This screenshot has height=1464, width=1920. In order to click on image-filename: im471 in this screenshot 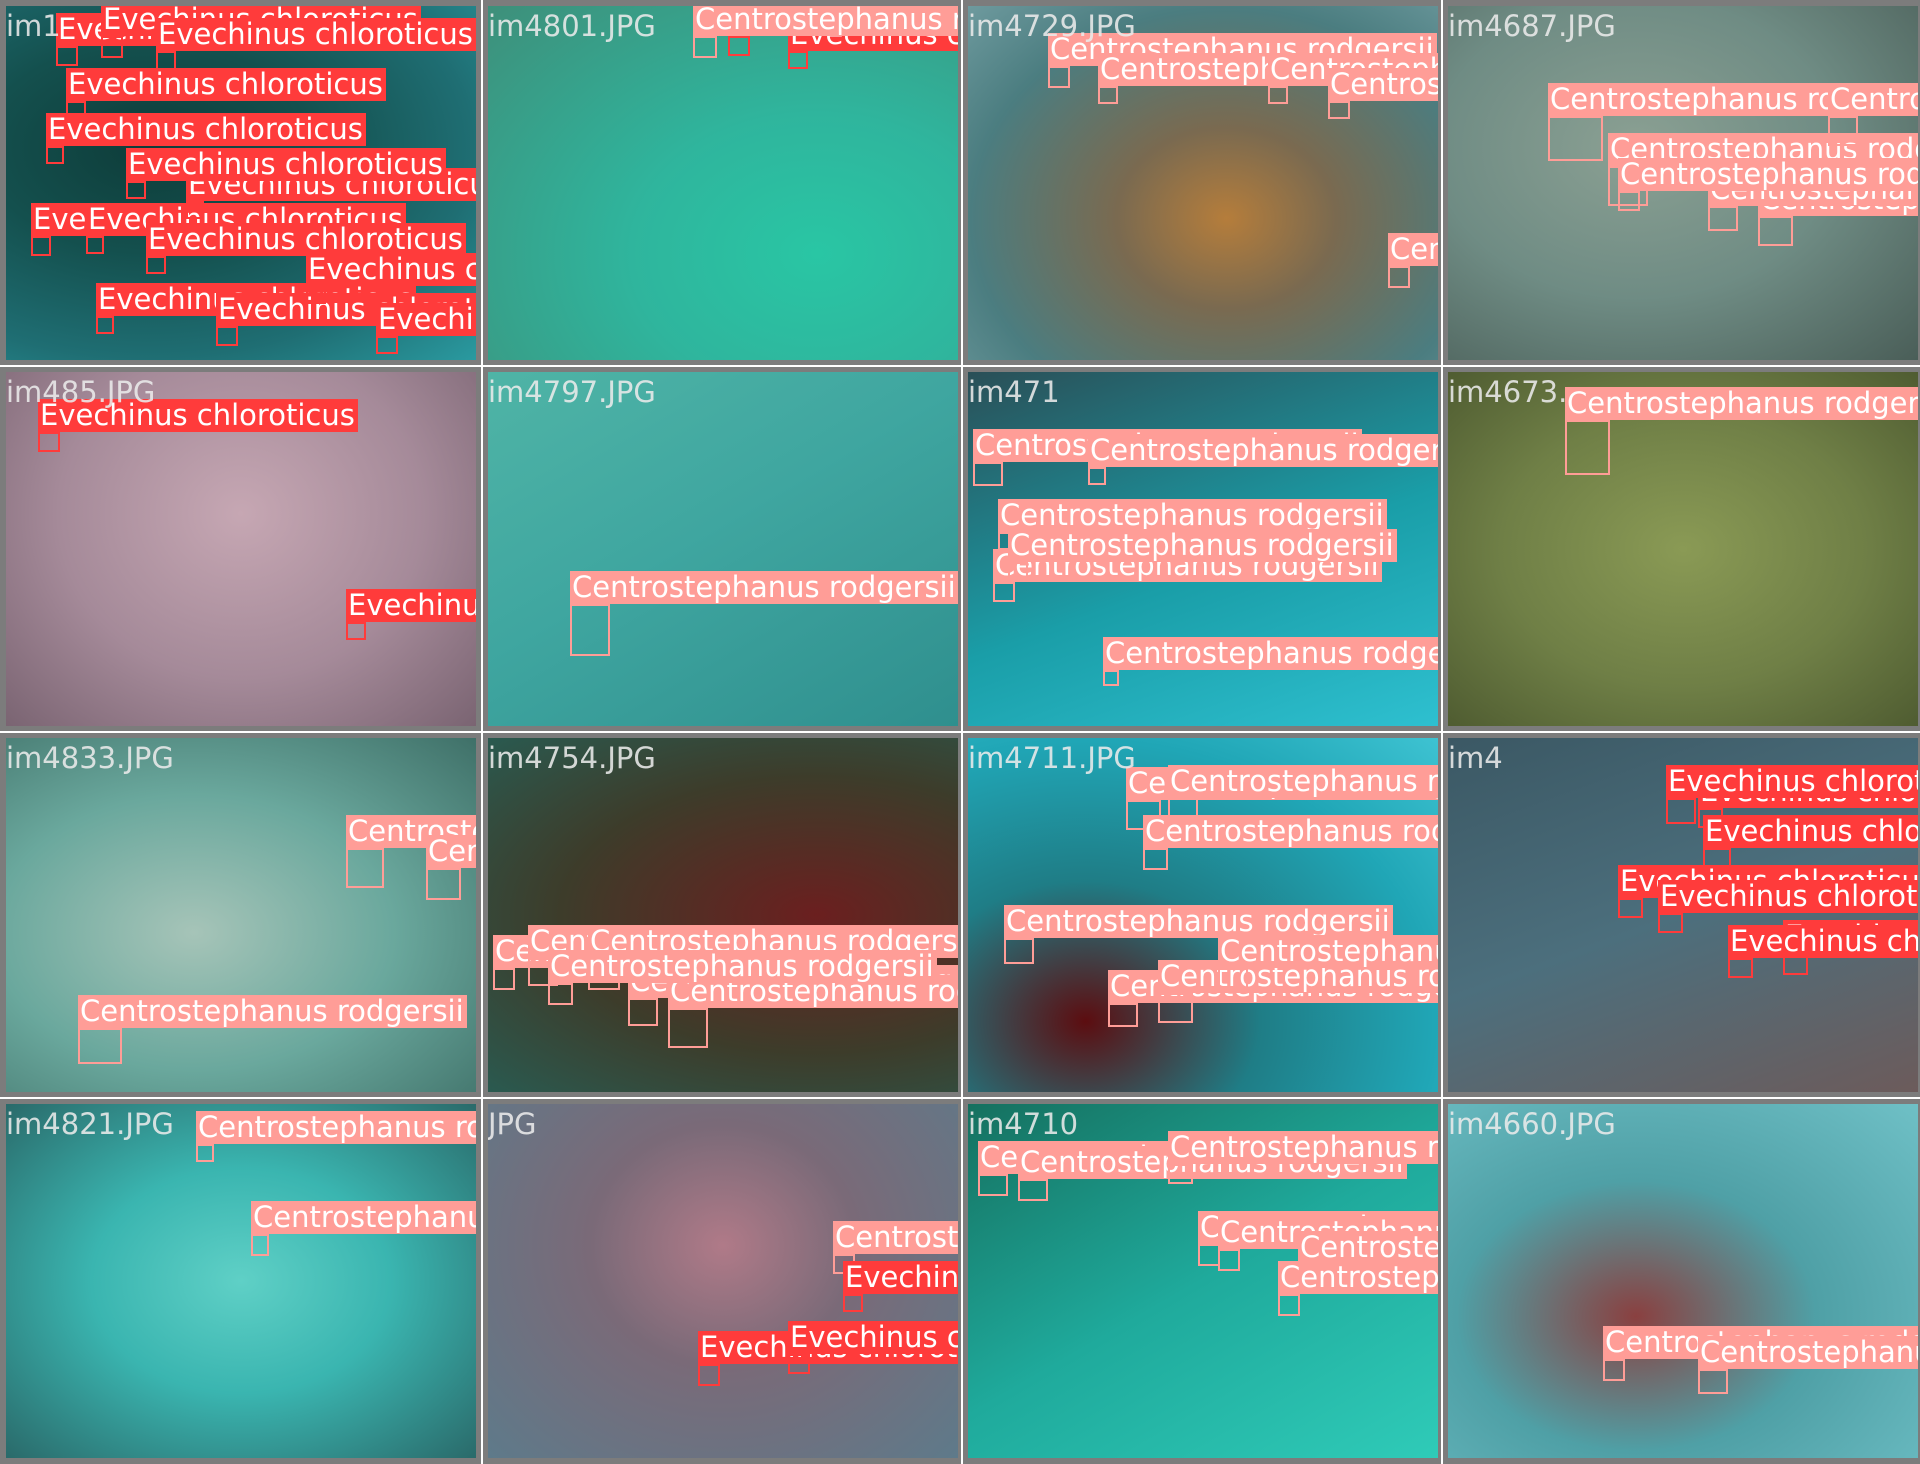, I will do `click(1014, 392)`.